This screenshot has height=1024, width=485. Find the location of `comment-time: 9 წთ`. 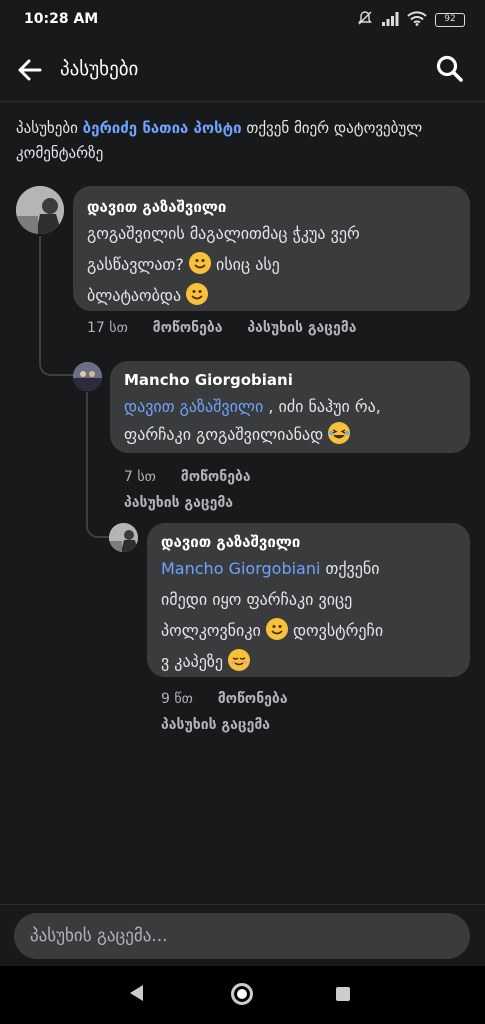

comment-time: 9 წთ is located at coordinates (177, 699).